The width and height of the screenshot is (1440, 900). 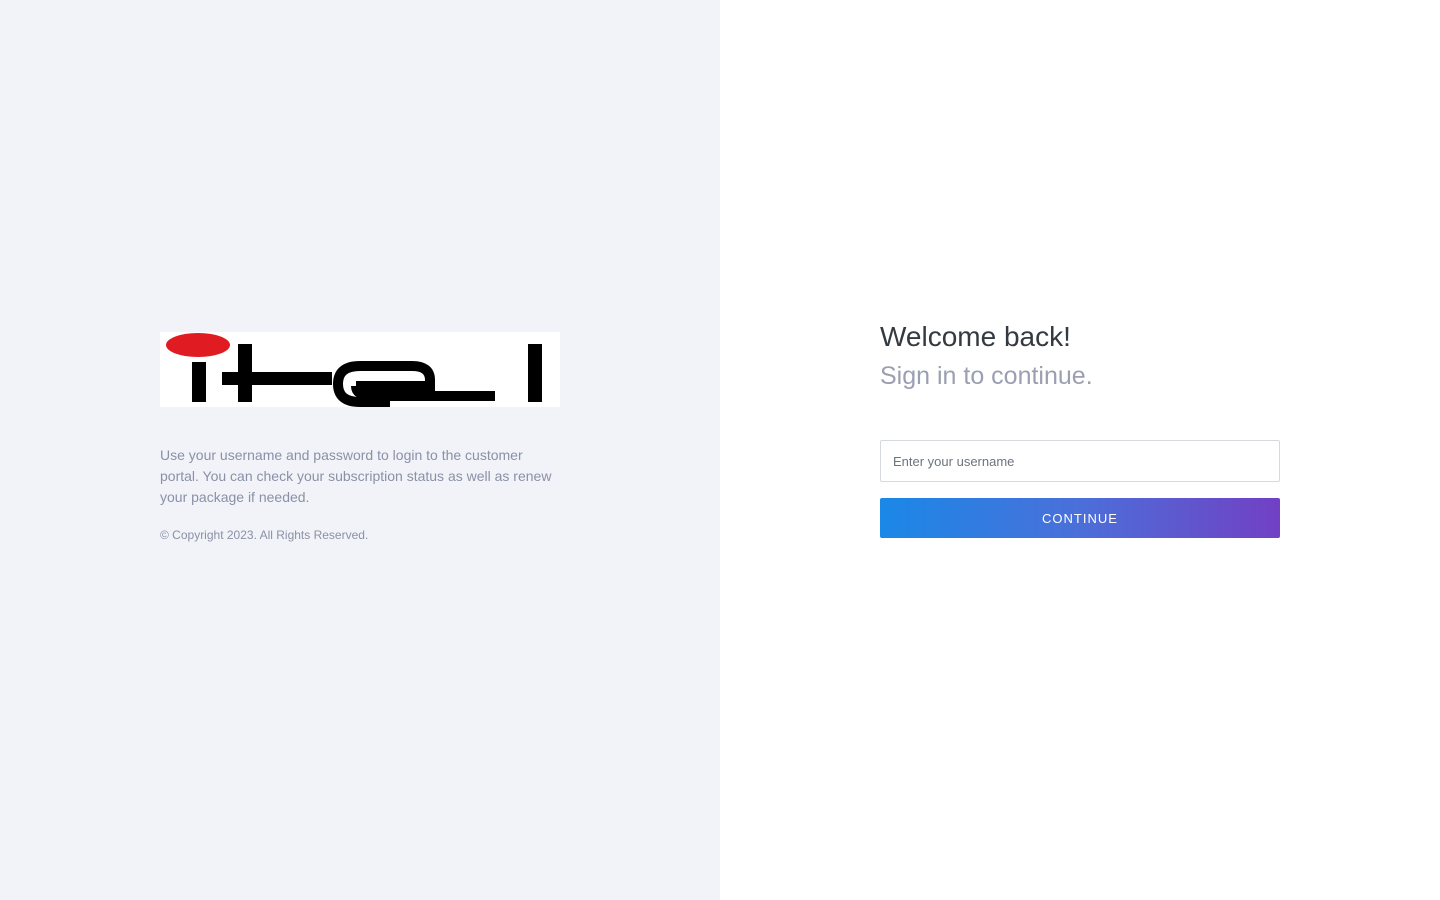 What do you see at coordinates (264, 535) in the screenshot?
I see `copyright-text: © Copyright 2023. All Rights Reserved.` at bounding box center [264, 535].